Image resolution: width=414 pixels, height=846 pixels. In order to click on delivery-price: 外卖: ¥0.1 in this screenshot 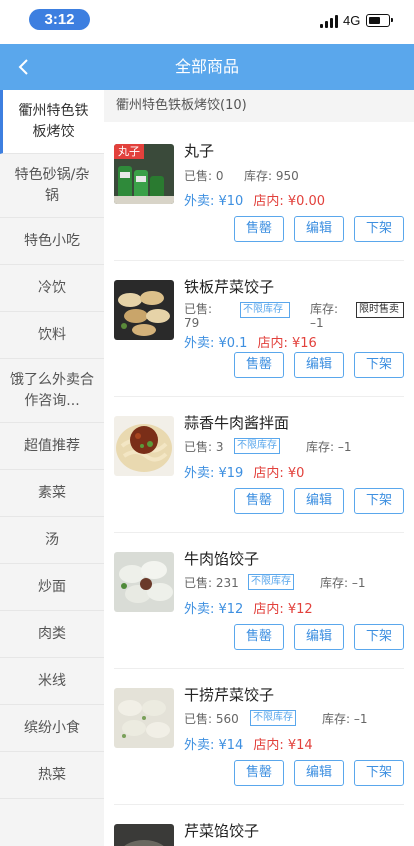, I will do `click(216, 343)`.